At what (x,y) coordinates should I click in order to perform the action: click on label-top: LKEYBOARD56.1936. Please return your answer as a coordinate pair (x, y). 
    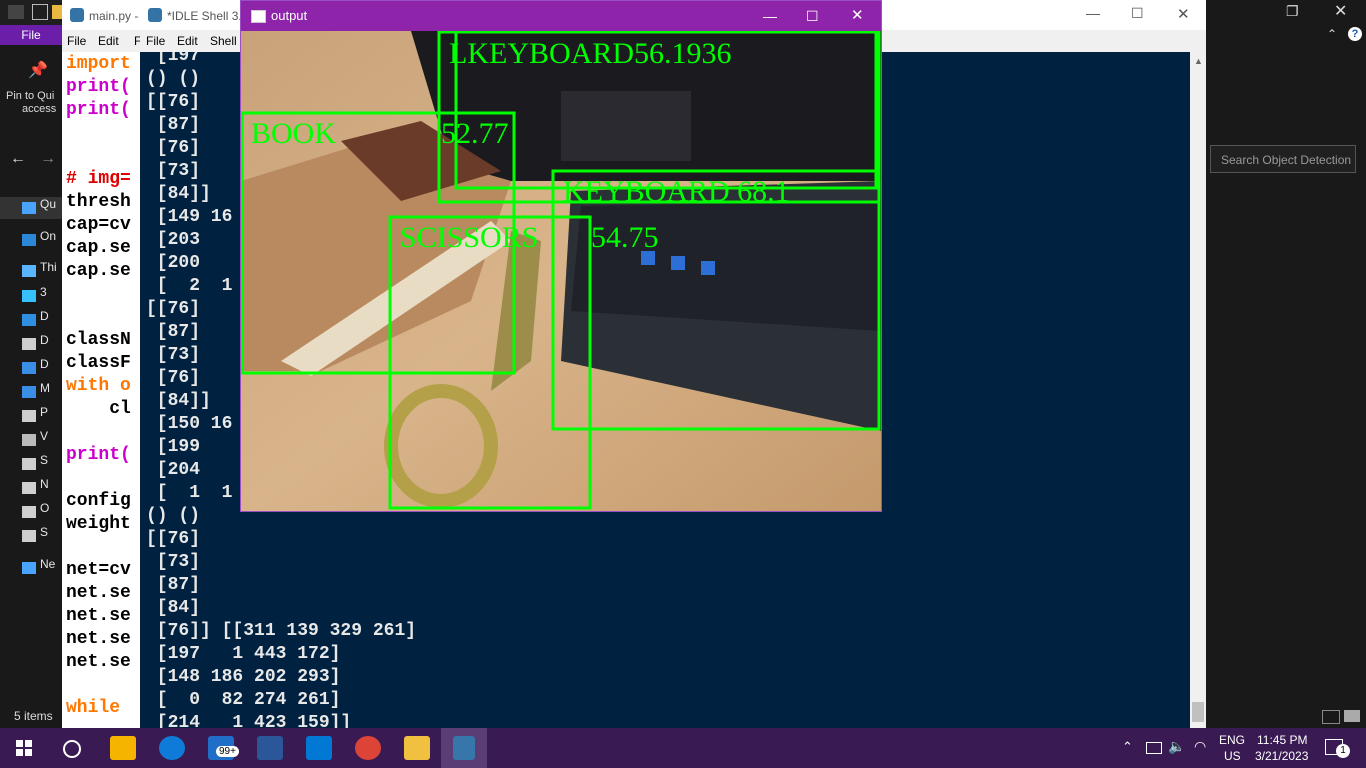
    Looking at the image, I should click on (590, 53).